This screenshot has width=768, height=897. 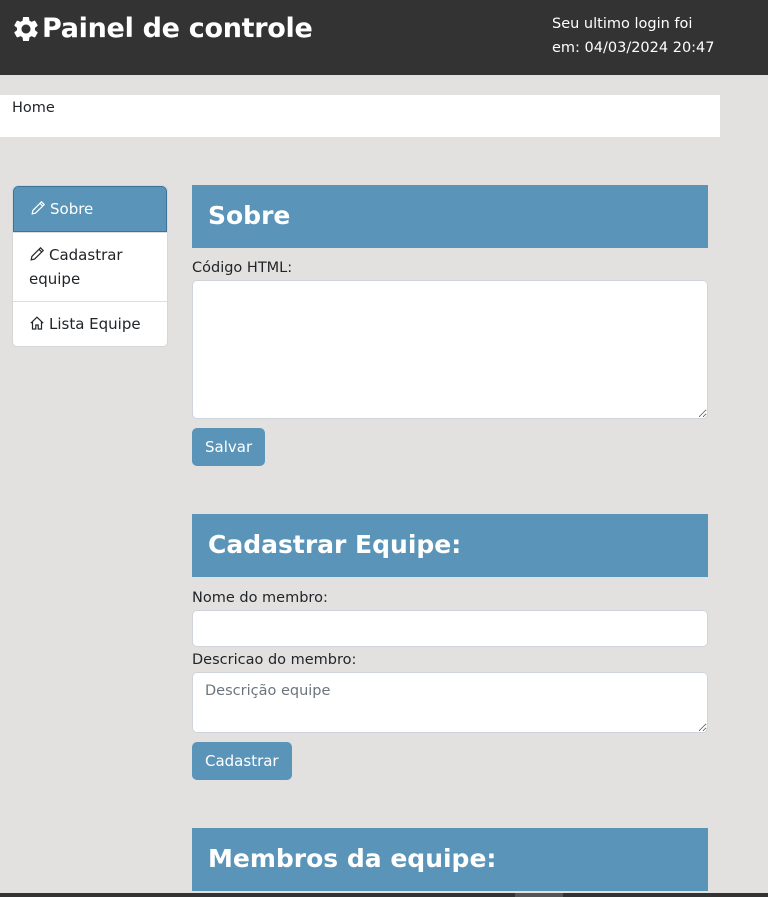 I want to click on last-login-line2: em: 04/03/2024 20:47, so click(x=633, y=48).